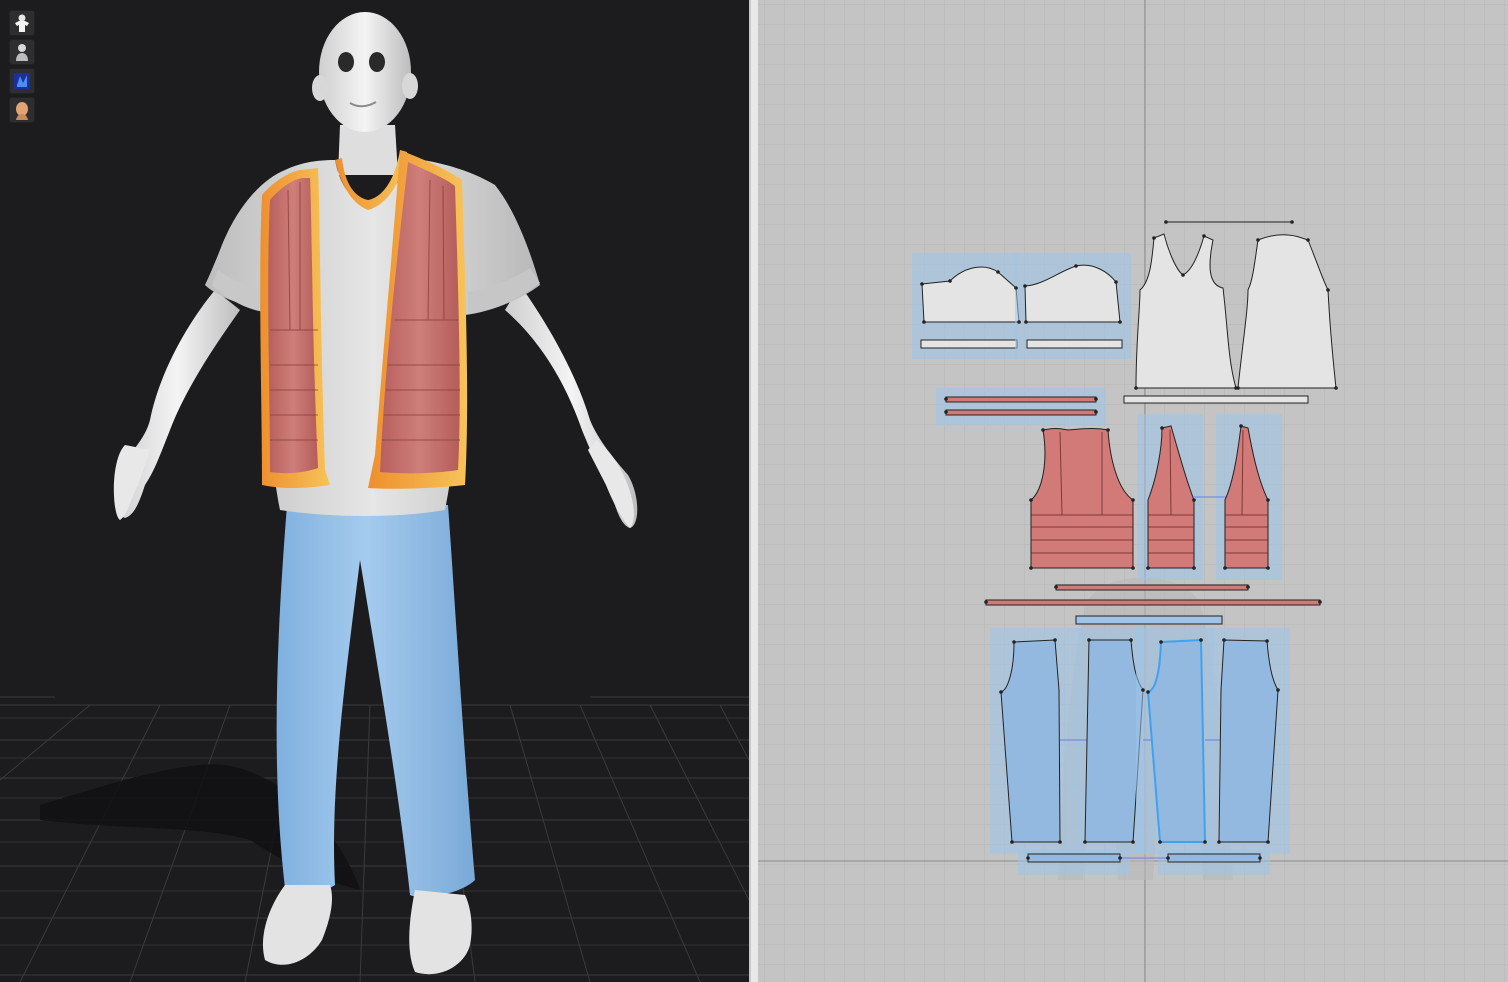  I want to click on texture-mode-button, so click(22, 81).